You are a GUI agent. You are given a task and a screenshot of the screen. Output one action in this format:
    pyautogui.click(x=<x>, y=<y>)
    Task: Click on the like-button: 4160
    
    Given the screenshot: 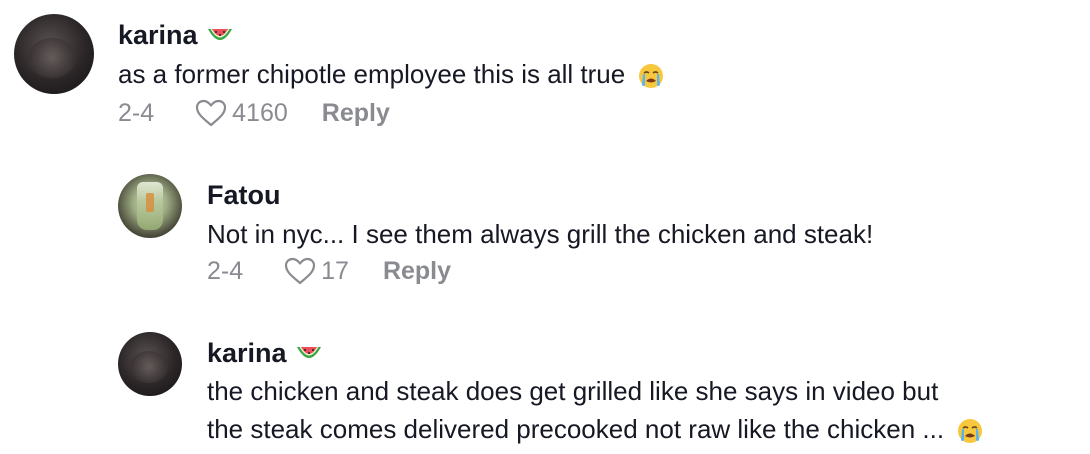 What is the action you would take?
    pyautogui.click(x=241, y=113)
    